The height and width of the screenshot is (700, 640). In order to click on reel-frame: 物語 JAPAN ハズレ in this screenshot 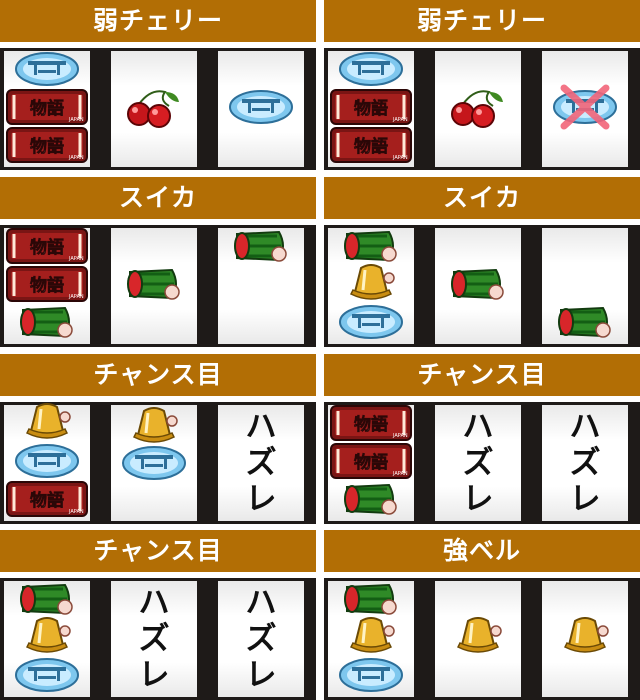, I will do `click(158, 463)`.